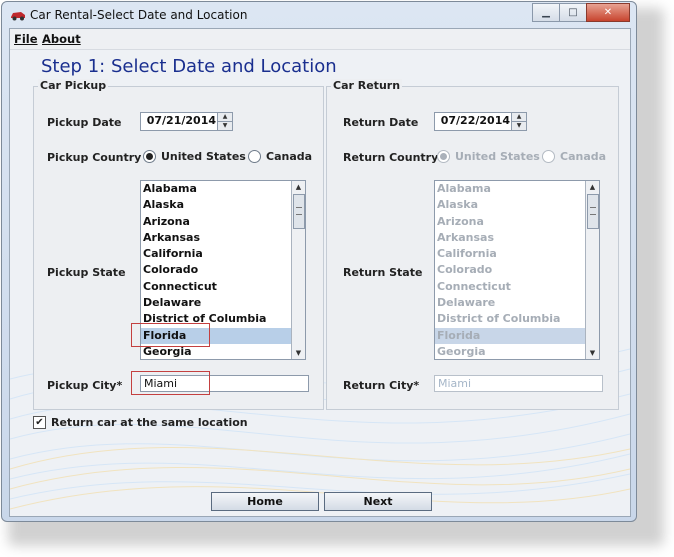 Image resolution: width=674 pixels, height=557 pixels. What do you see at coordinates (461, 351) in the screenshot?
I see `state-list-item: Georgia` at bounding box center [461, 351].